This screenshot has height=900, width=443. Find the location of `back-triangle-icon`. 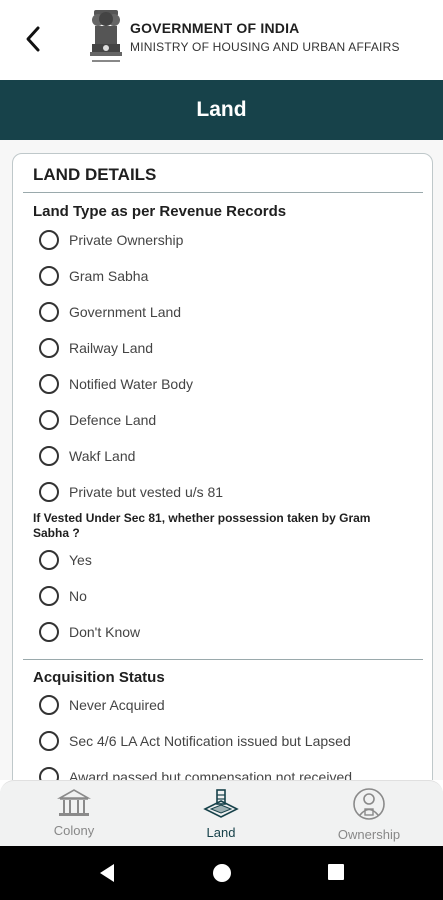

back-triangle-icon is located at coordinates (107, 873).